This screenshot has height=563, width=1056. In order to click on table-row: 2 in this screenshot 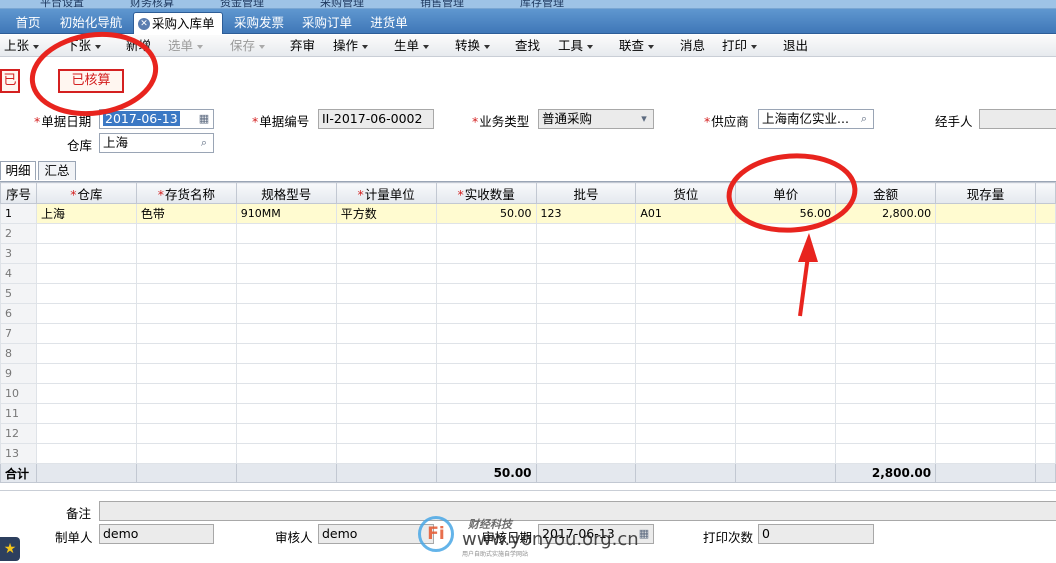, I will do `click(528, 233)`.